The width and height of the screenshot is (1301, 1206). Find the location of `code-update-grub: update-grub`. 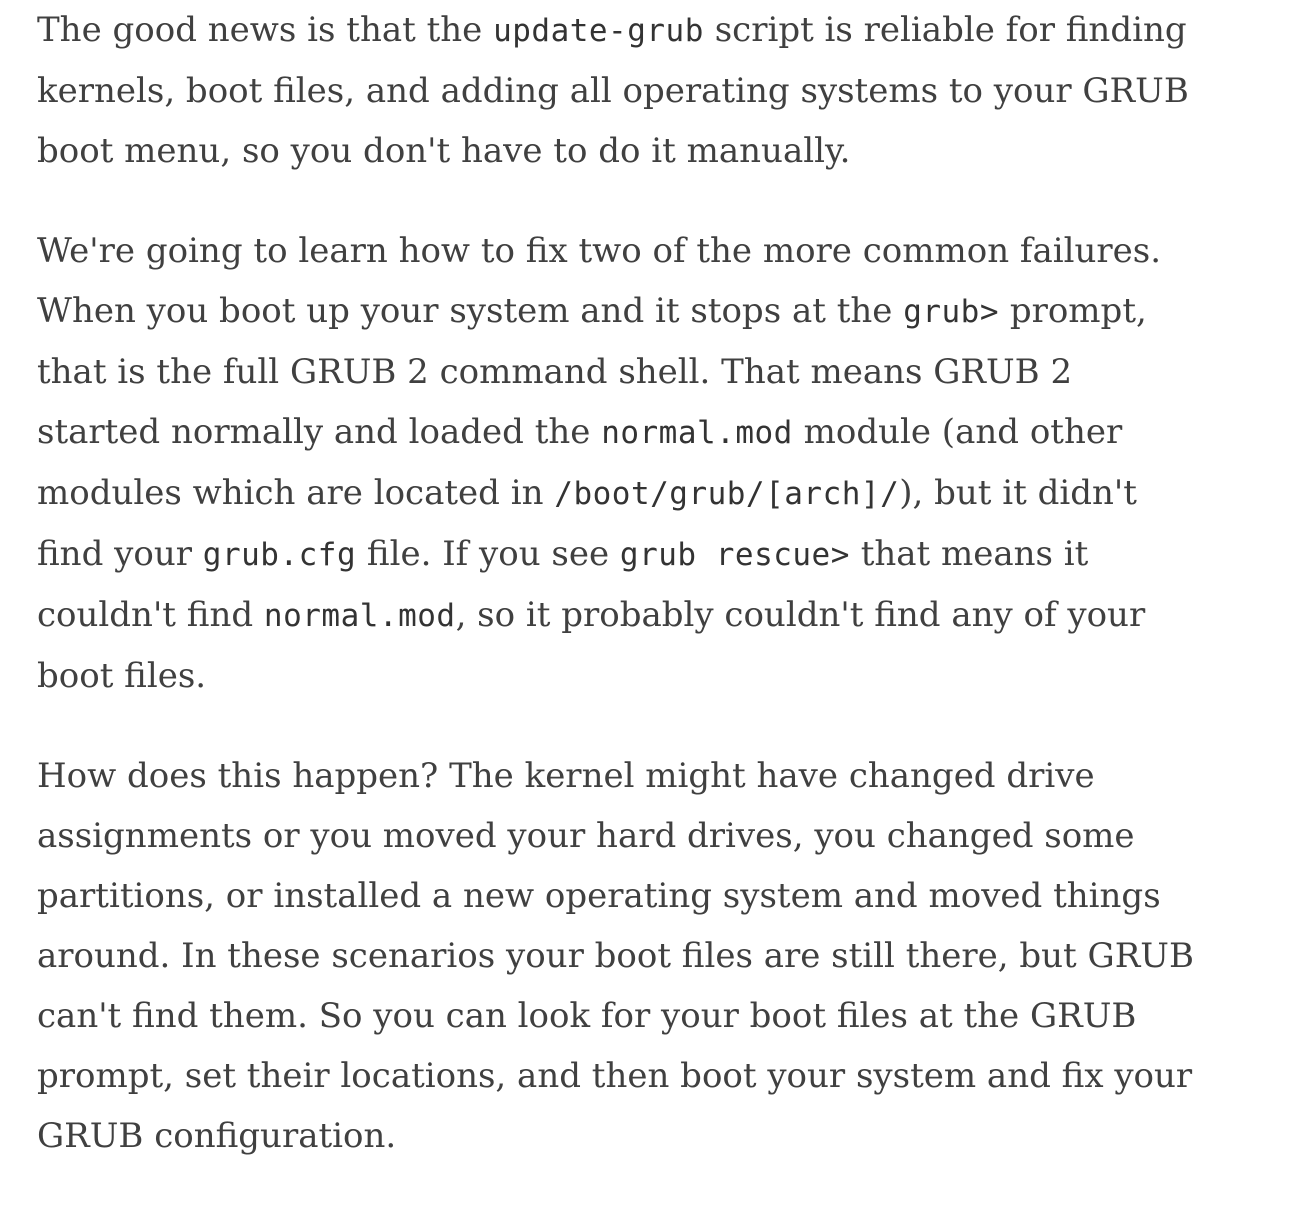

code-update-grub: update-grub is located at coordinates (598, 31).